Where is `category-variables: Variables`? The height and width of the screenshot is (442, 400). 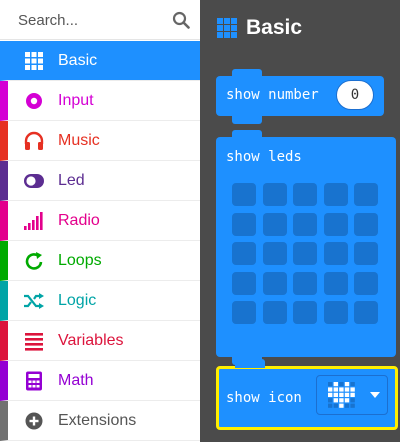
category-variables: Variables is located at coordinates (100, 341).